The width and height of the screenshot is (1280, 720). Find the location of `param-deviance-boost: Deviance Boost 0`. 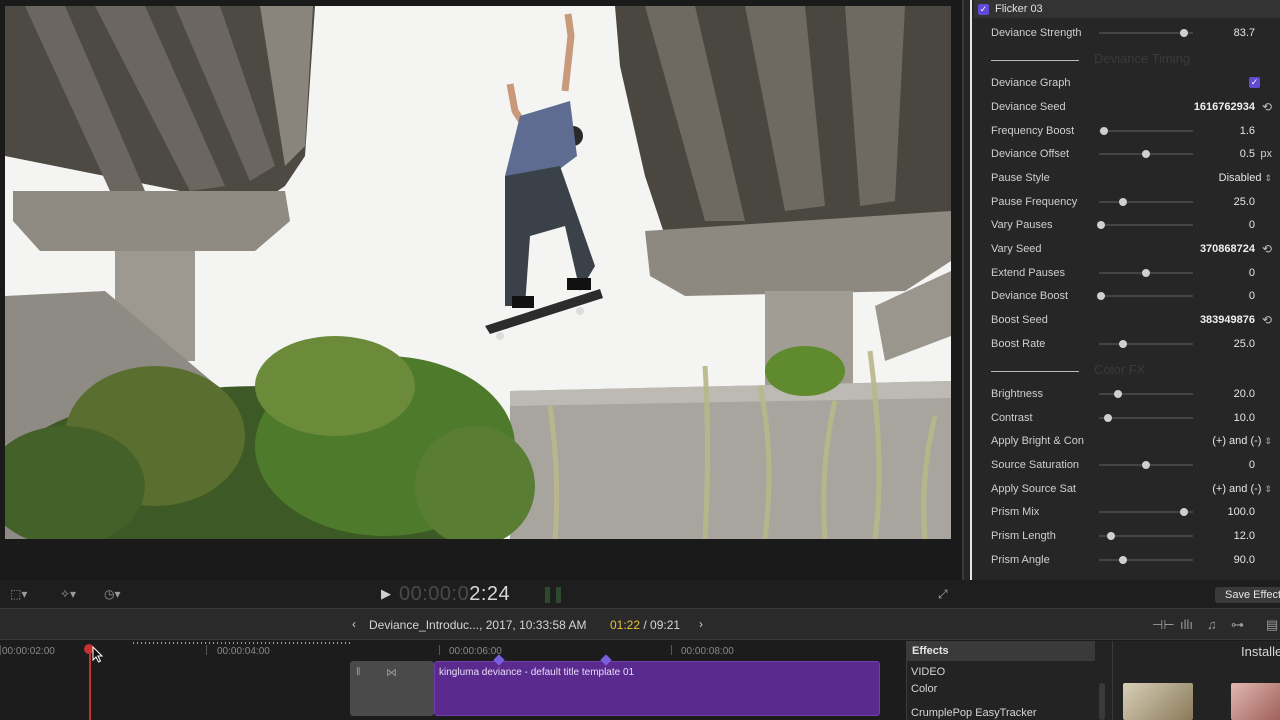

param-deviance-boost: Deviance Boost 0 is located at coordinates (1135, 296).